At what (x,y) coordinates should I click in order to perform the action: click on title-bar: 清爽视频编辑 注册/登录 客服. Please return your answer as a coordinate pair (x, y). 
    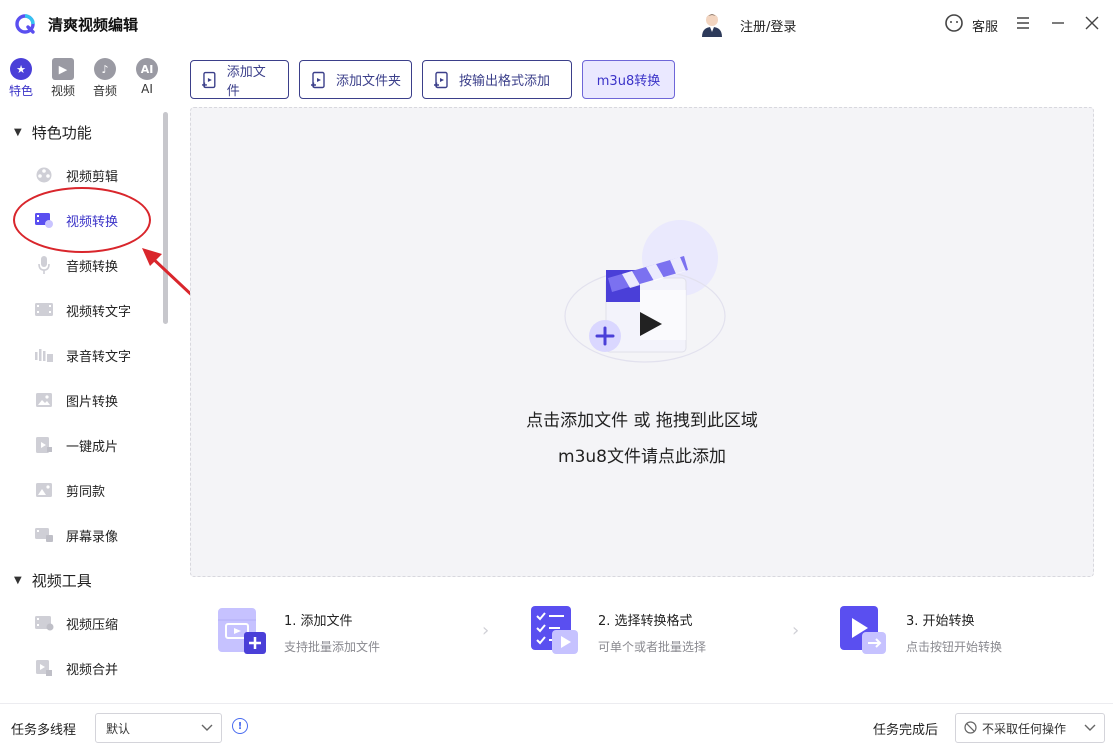
    Looking at the image, I should click on (556, 24).